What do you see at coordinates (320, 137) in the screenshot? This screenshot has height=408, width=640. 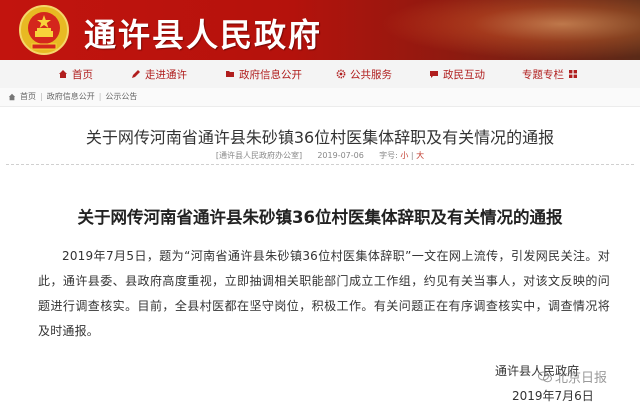 I see `article-title: 关于网传河南省通许县朱砂镇36位村医集体辞职及有关情况的通报` at bounding box center [320, 137].